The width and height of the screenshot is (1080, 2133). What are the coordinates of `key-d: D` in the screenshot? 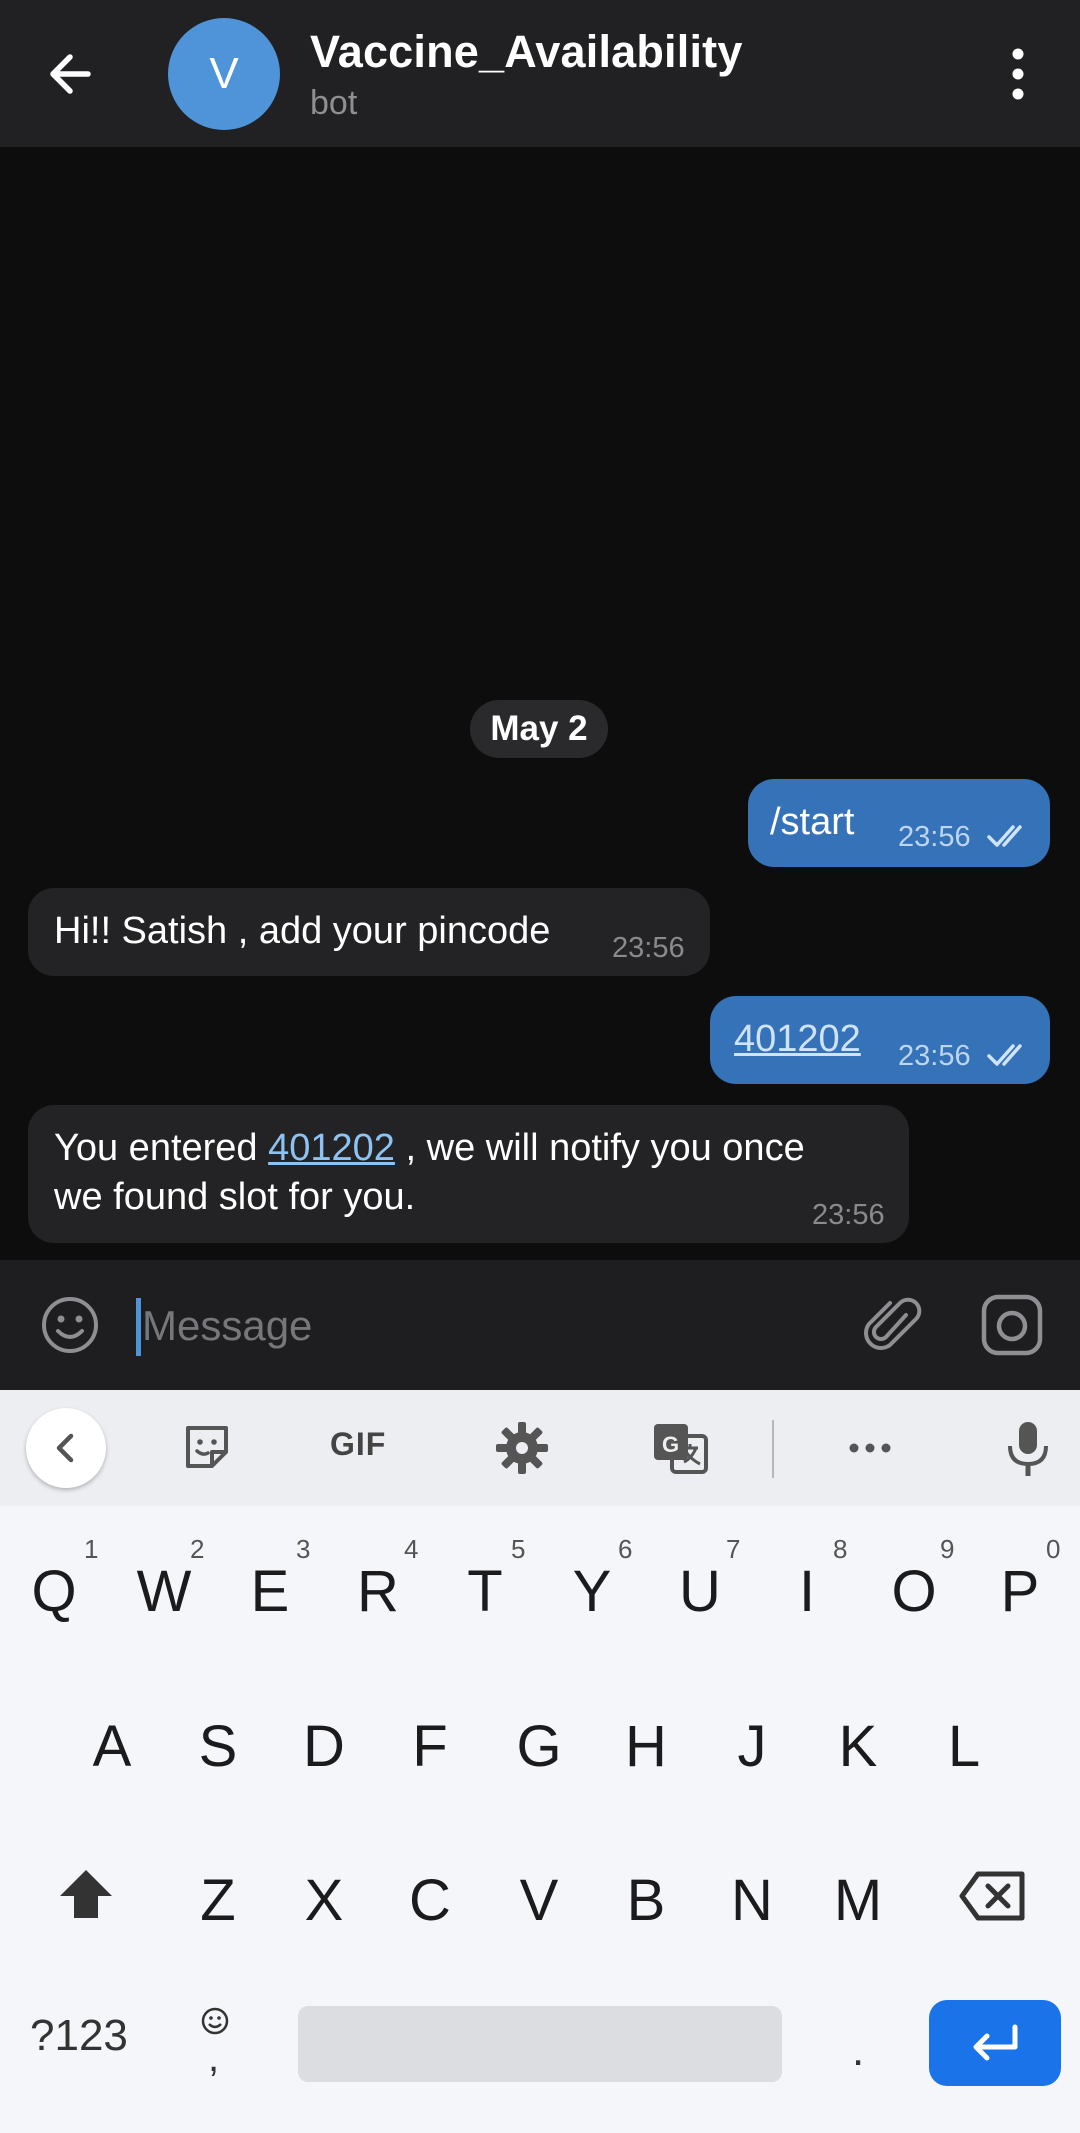 It's located at (324, 1746).